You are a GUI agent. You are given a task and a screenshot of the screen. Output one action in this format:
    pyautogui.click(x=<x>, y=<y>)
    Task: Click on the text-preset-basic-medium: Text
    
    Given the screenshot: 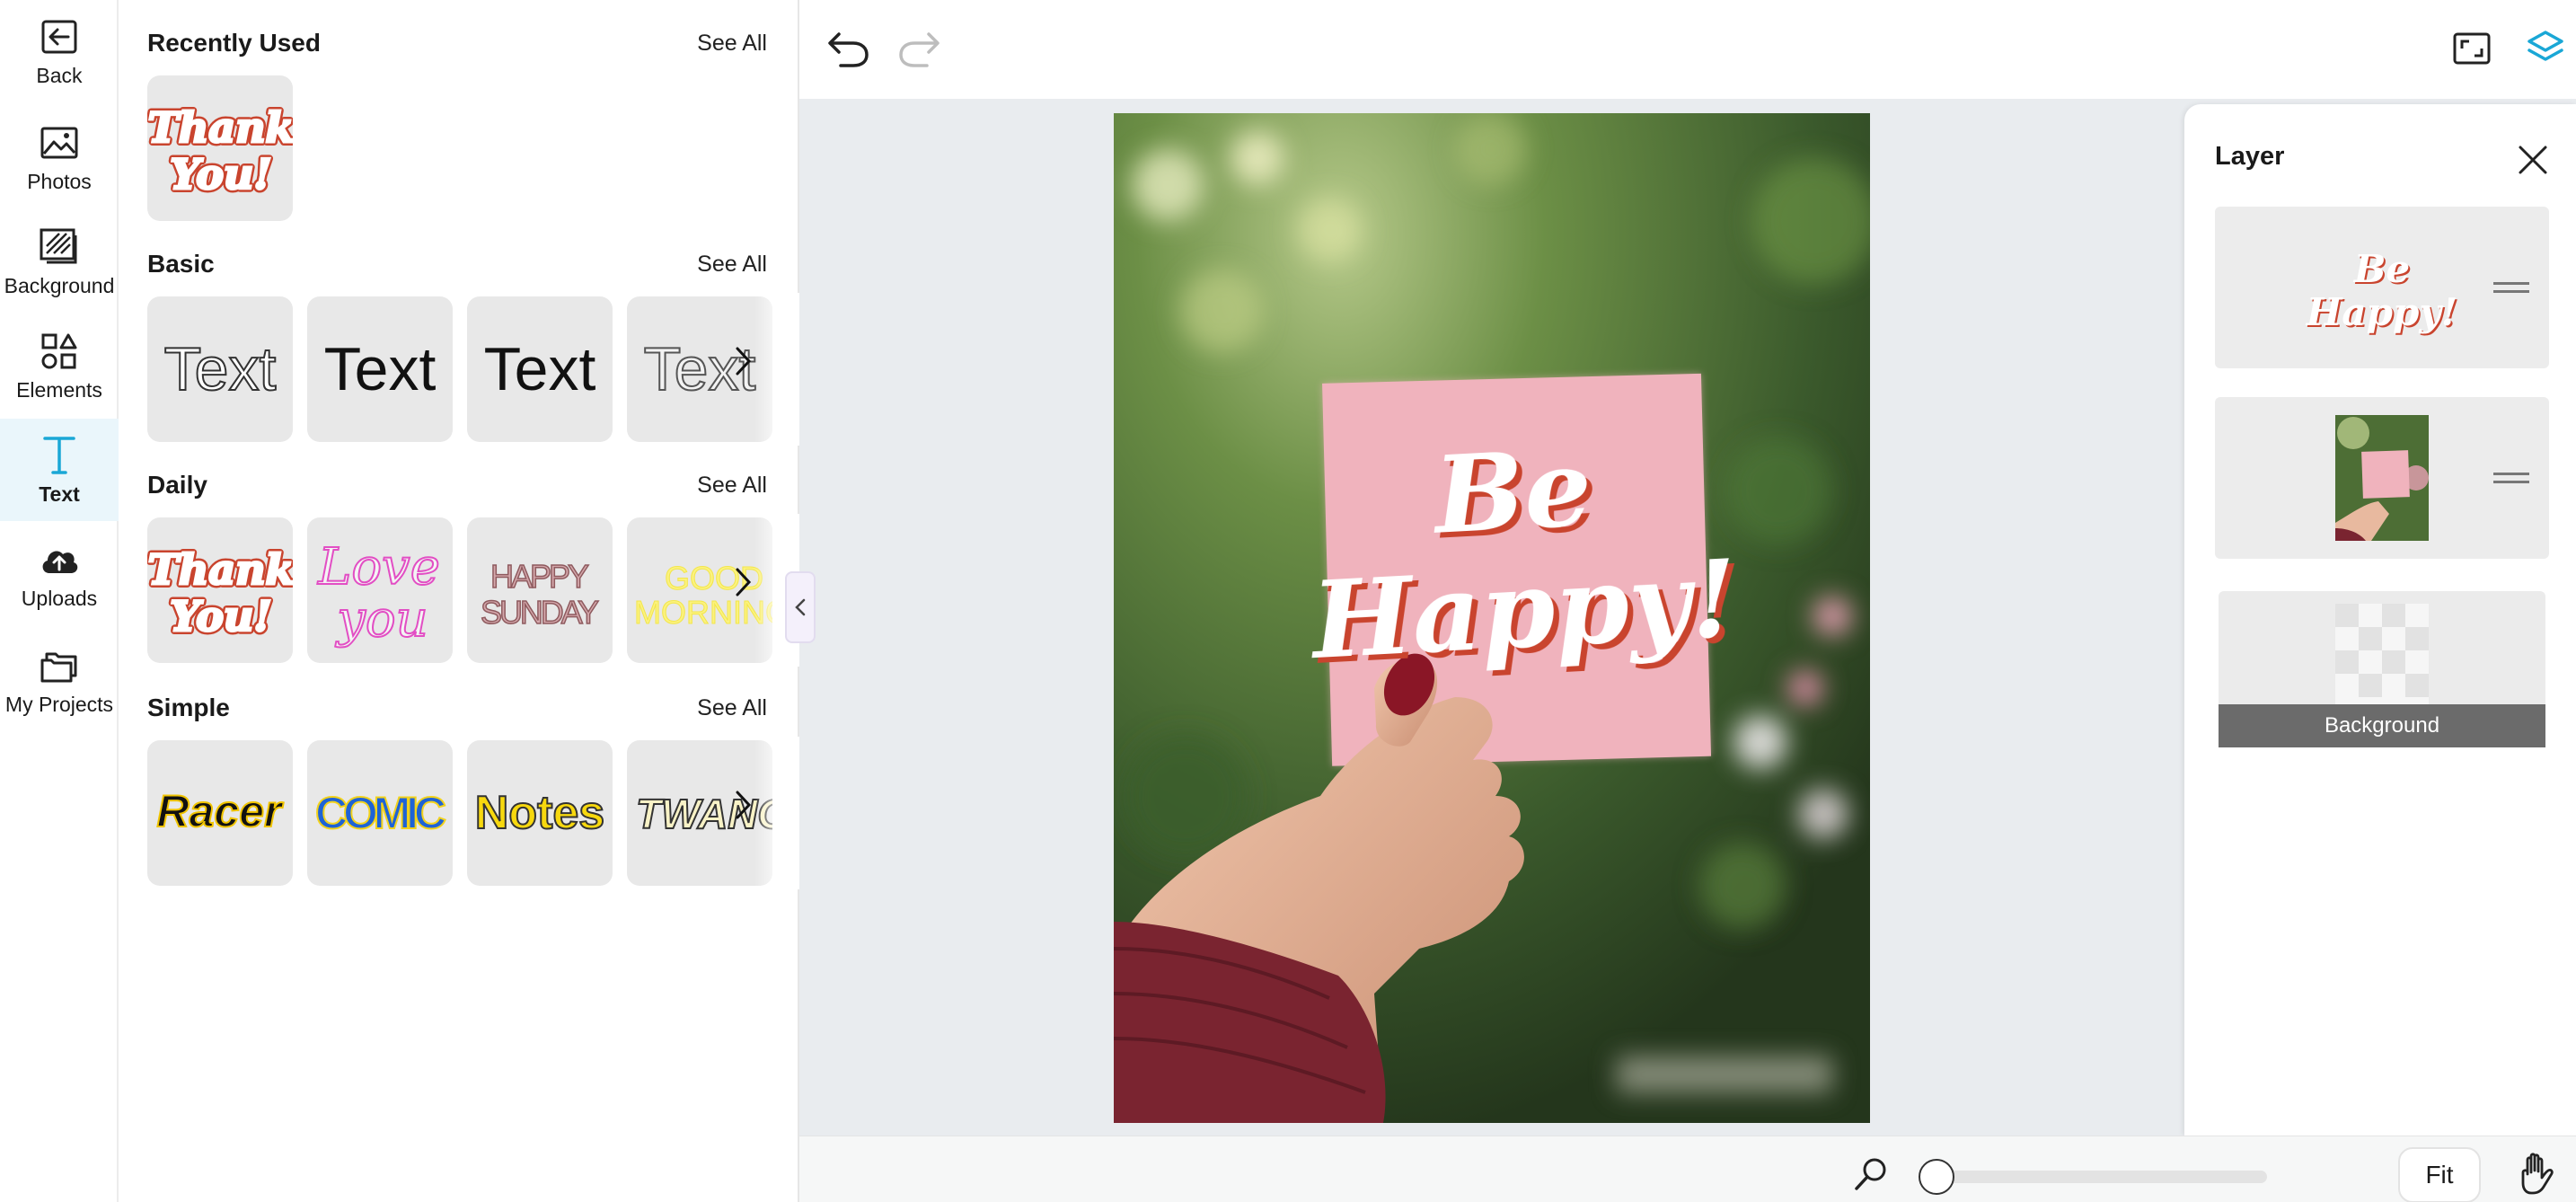 What is the action you would take?
    pyautogui.click(x=540, y=369)
    